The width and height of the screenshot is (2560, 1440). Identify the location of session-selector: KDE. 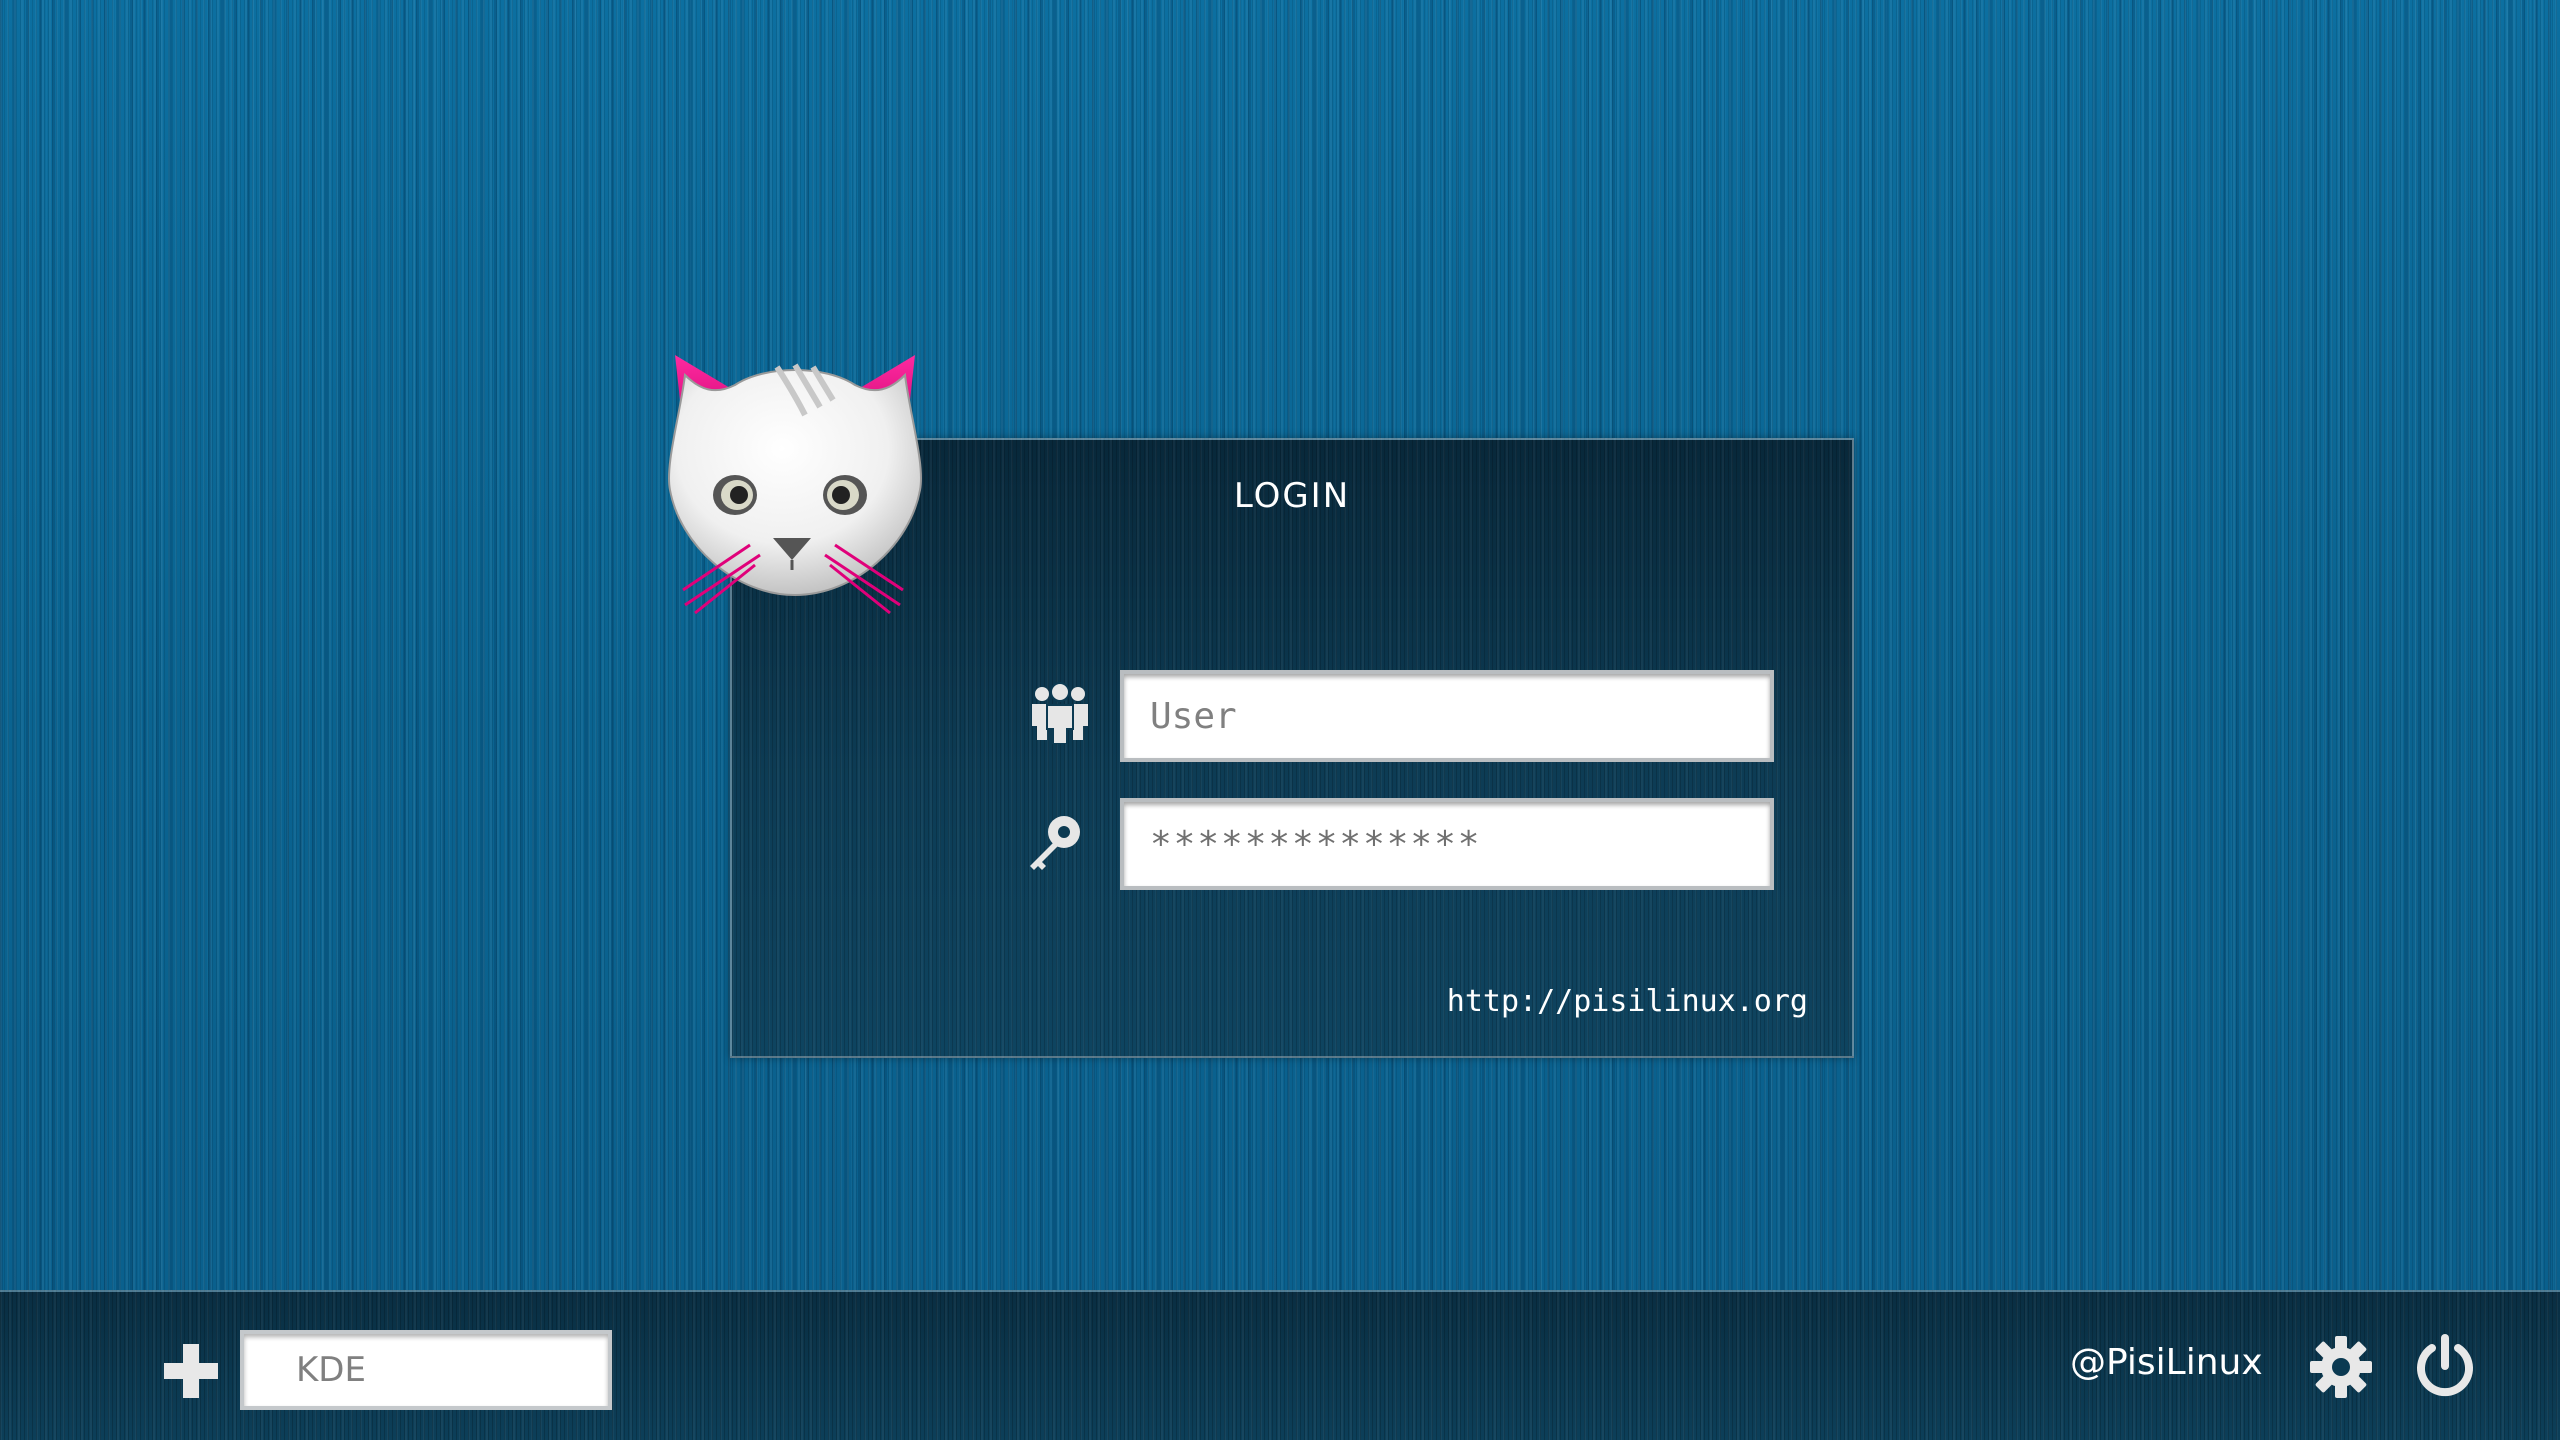
(426, 1370).